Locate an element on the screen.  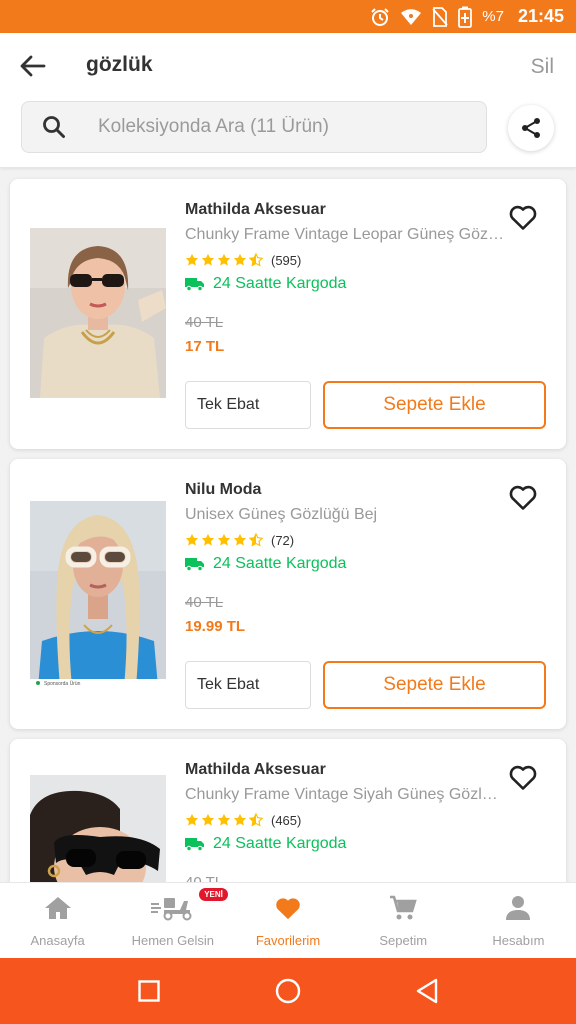
rating-count: (465) is located at coordinates (286, 820).